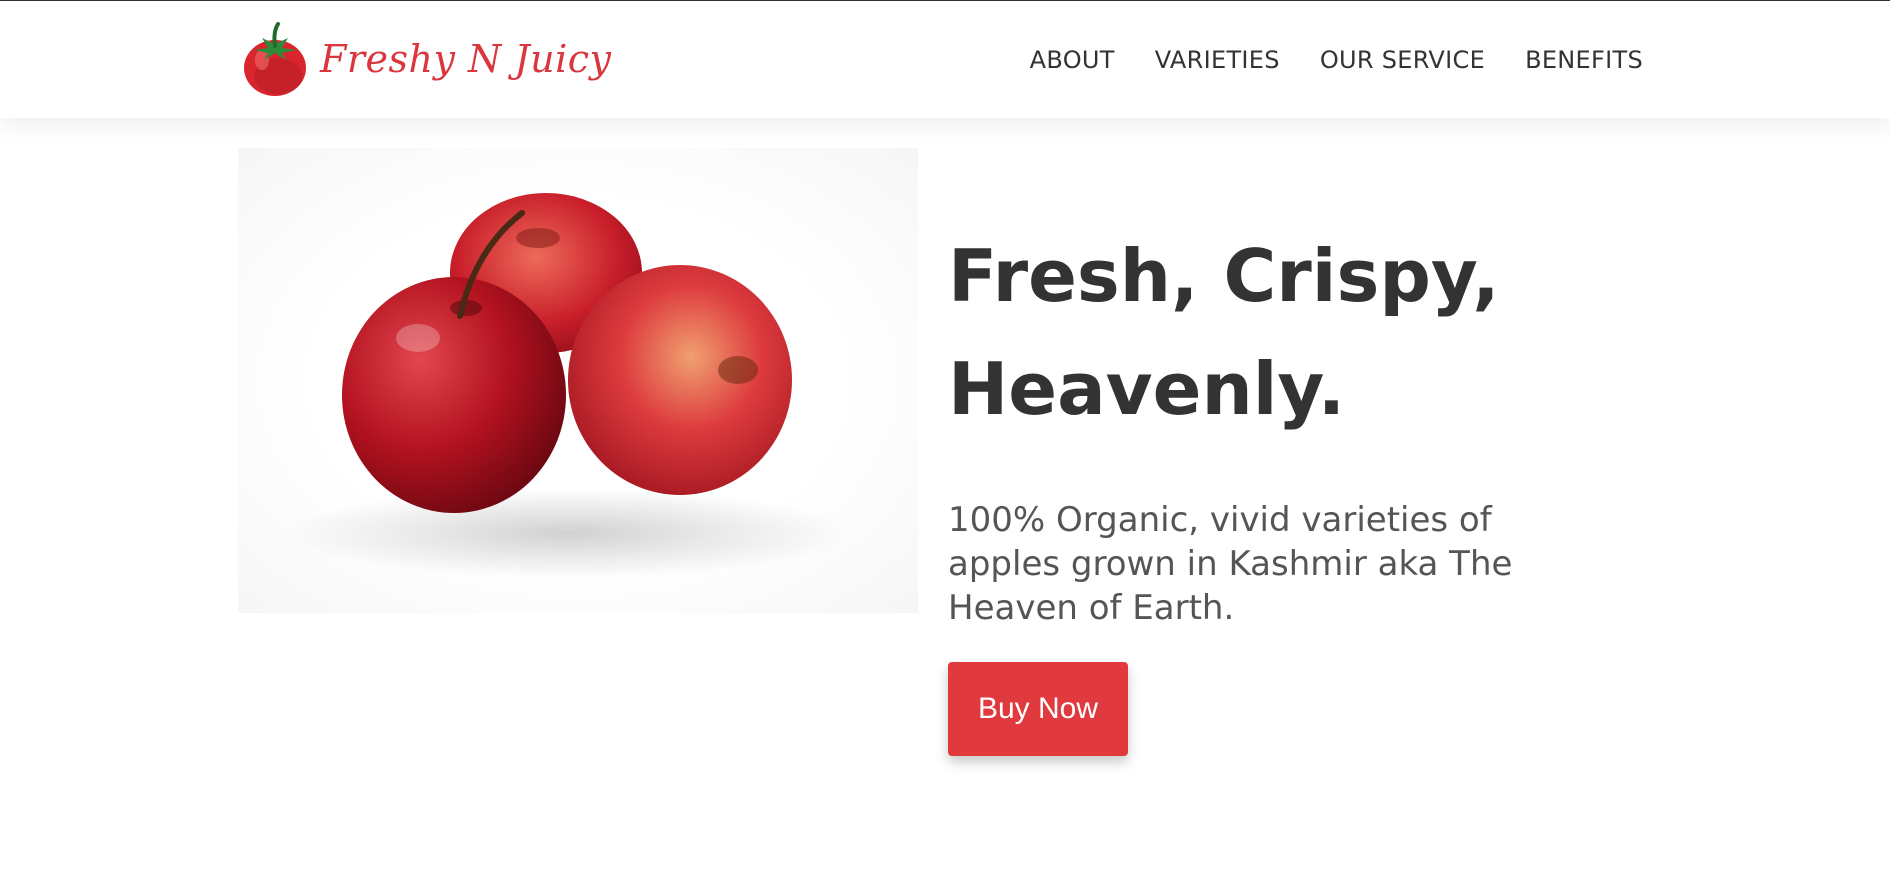  Describe the element at coordinates (1217, 60) in the screenshot. I see `nav-varieties: VARIETIES` at that location.